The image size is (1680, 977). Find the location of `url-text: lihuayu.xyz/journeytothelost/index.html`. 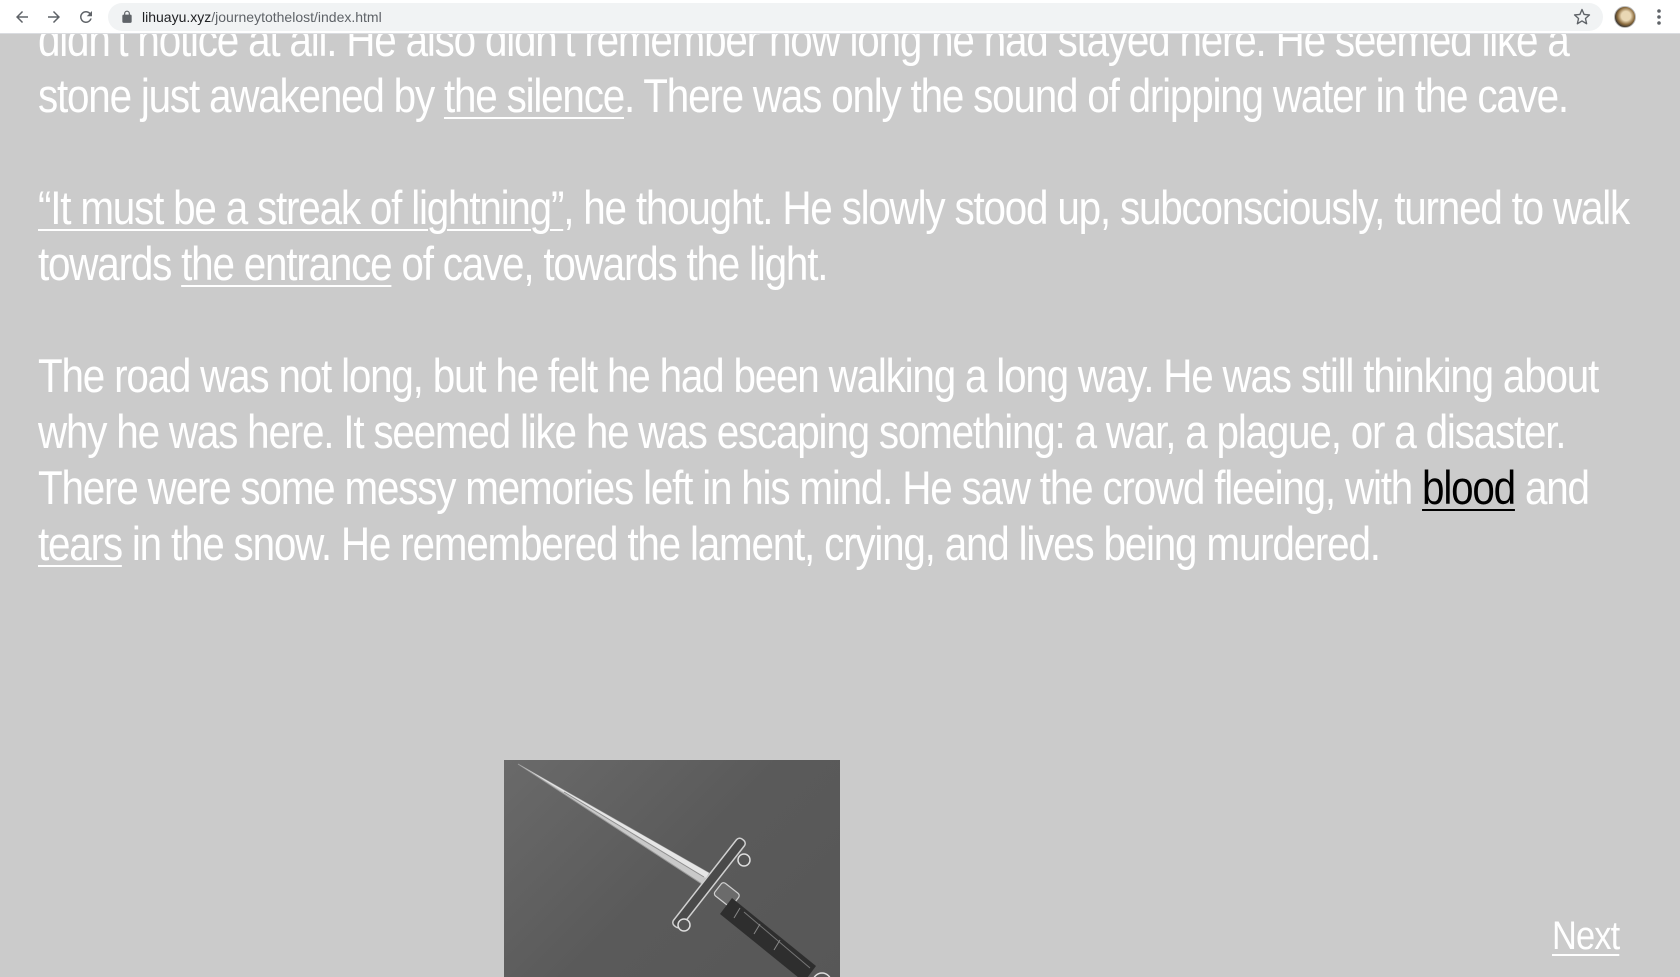

url-text: lihuayu.xyz/journeytothelost/index.html is located at coordinates (262, 17).